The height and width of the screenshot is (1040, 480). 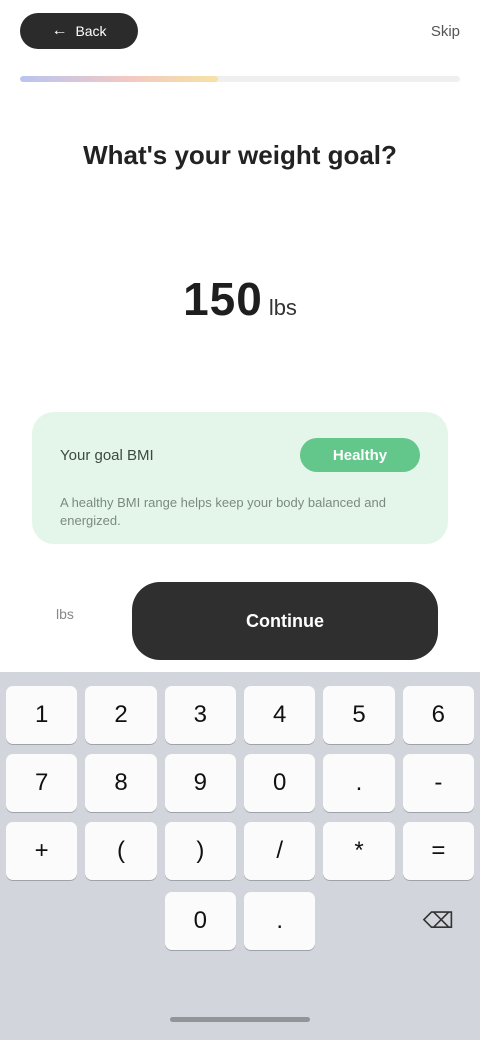 I want to click on keyboard-key: 0, so click(x=280, y=783).